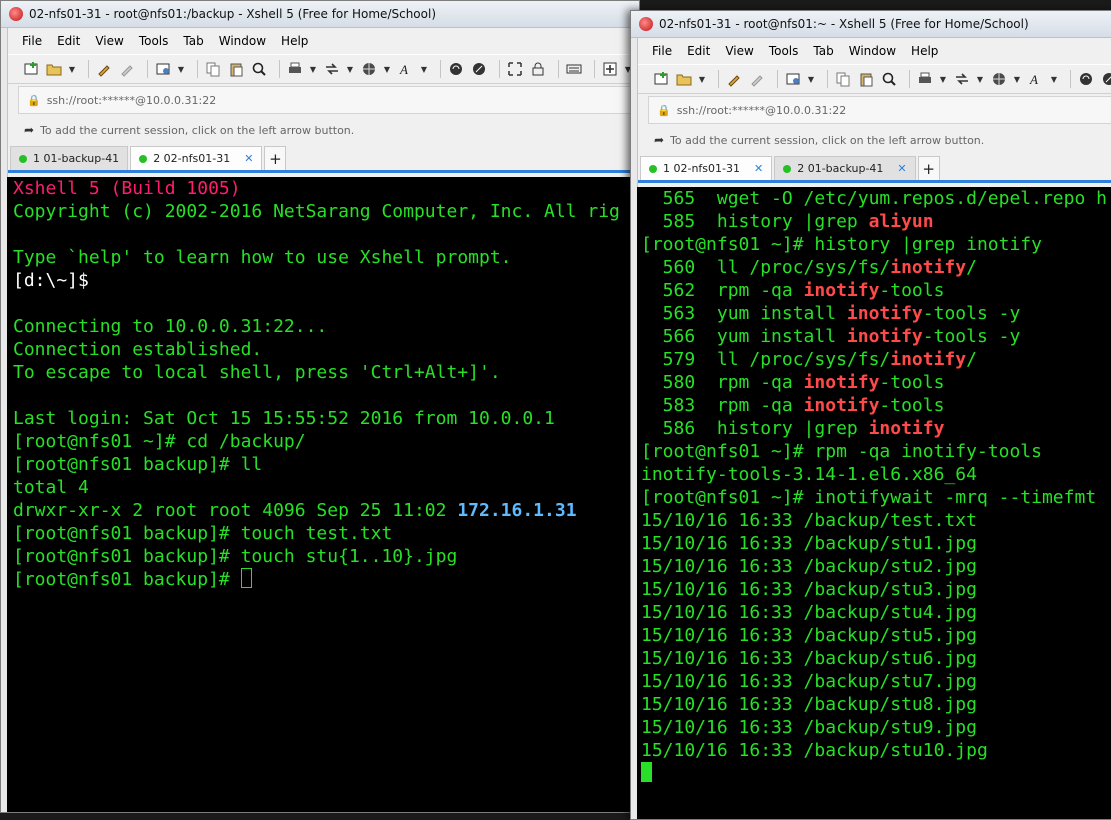  What do you see at coordinates (16, 14) in the screenshot?
I see `xshell-app-icon` at bounding box center [16, 14].